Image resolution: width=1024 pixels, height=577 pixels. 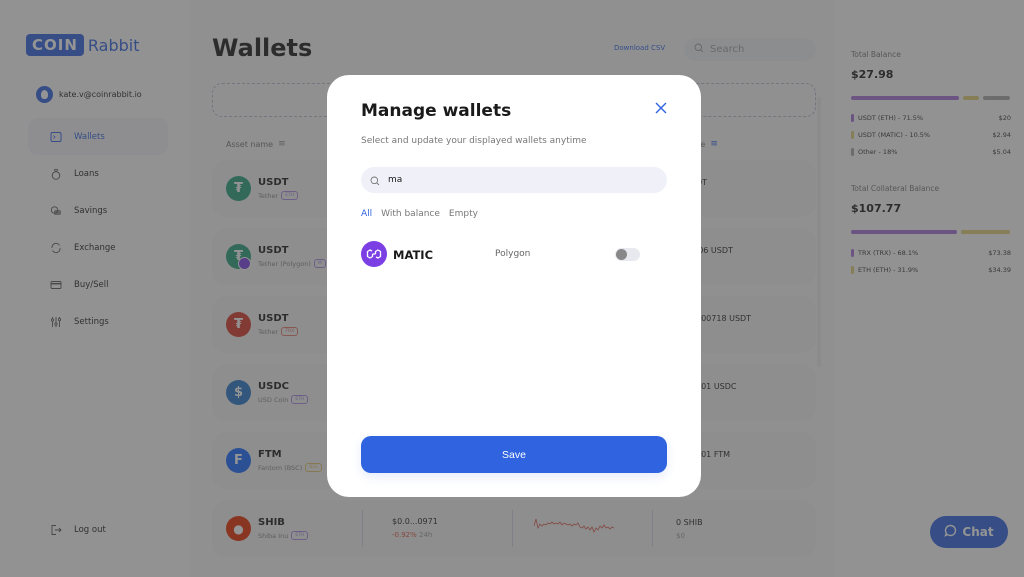 I want to click on wallet-filter-tabs: All With balance Empty, so click(x=419, y=214).